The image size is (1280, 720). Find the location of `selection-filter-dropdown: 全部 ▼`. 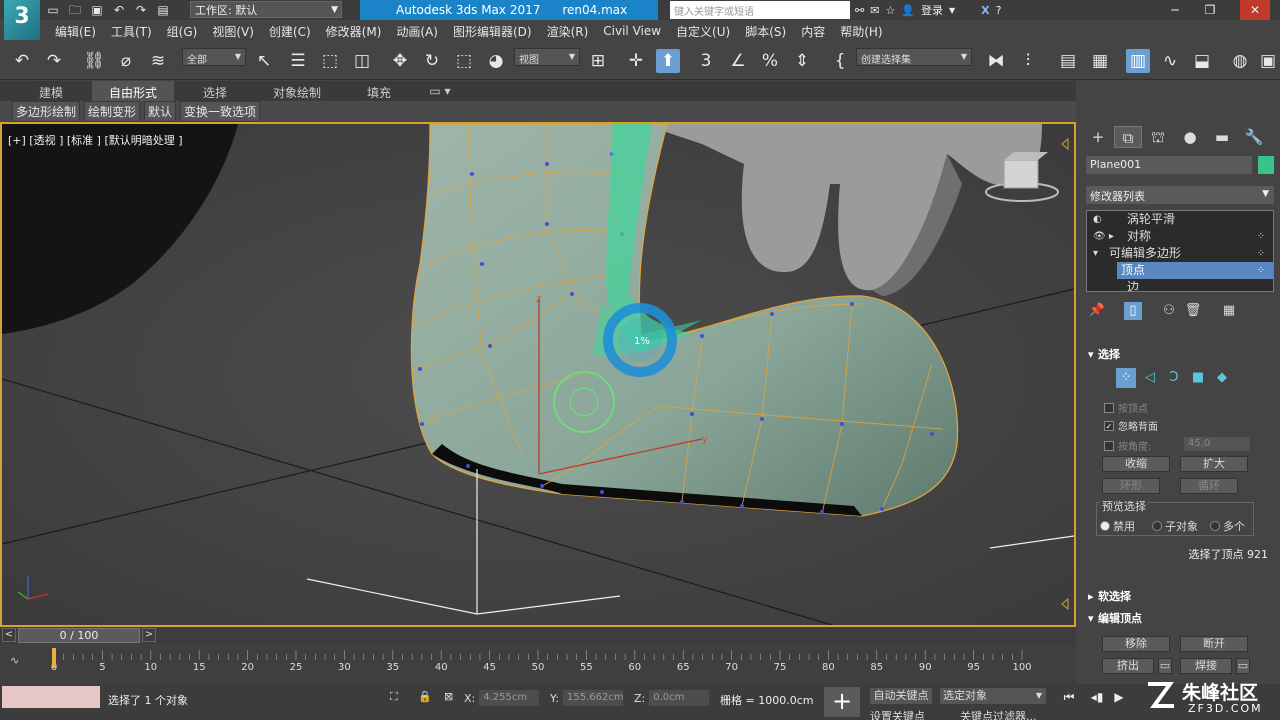

selection-filter-dropdown: 全部 ▼ is located at coordinates (214, 57).